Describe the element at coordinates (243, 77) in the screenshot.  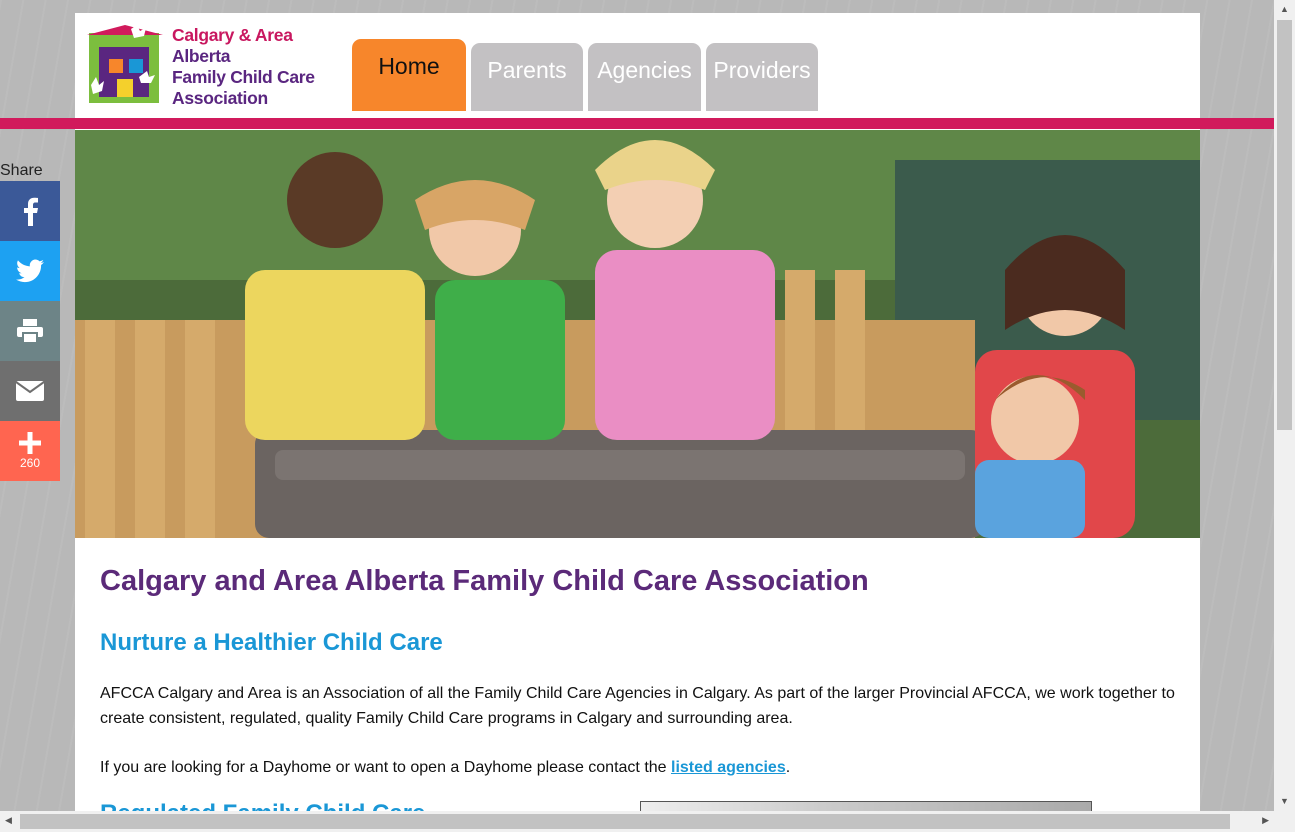
I see `logo-line-3: Family Child Care` at that location.